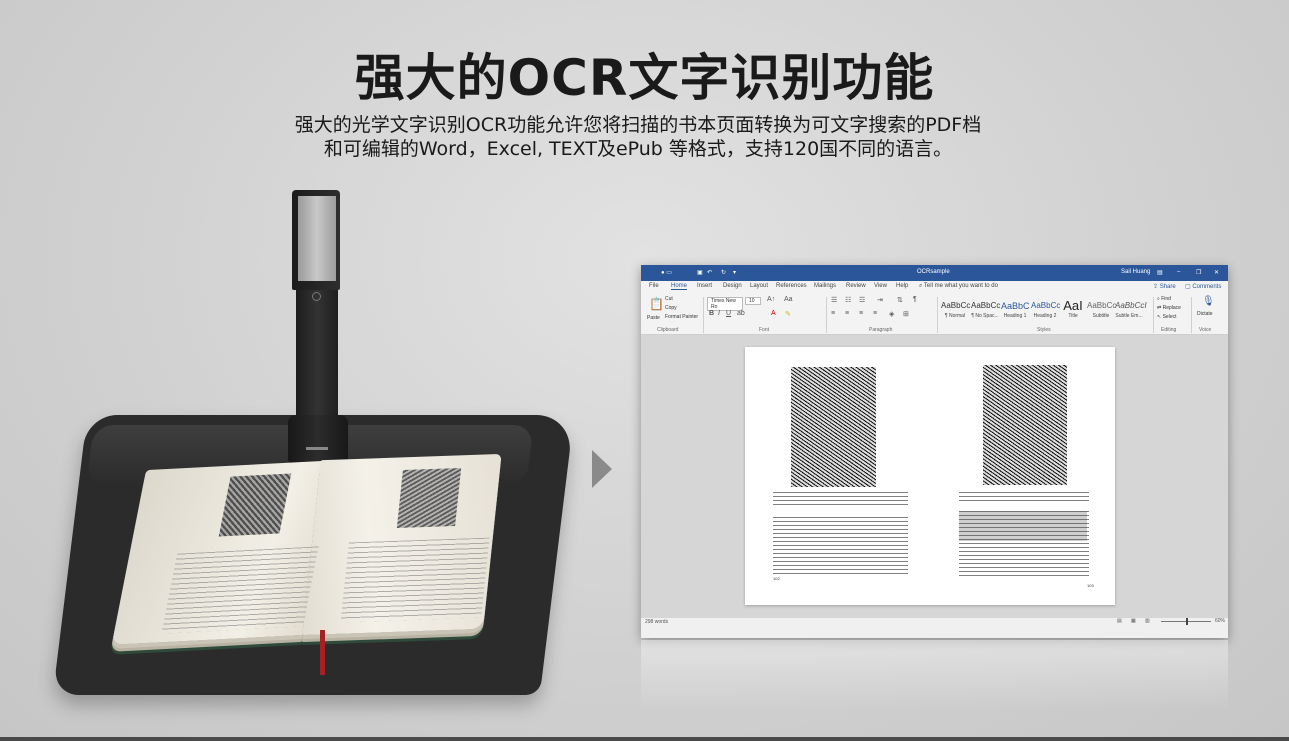 The width and height of the screenshot is (1289, 741). What do you see at coordinates (1135, 272) in the screenshot?
I see `user-name: Sail Huang` at bounding box center [1135, 272].